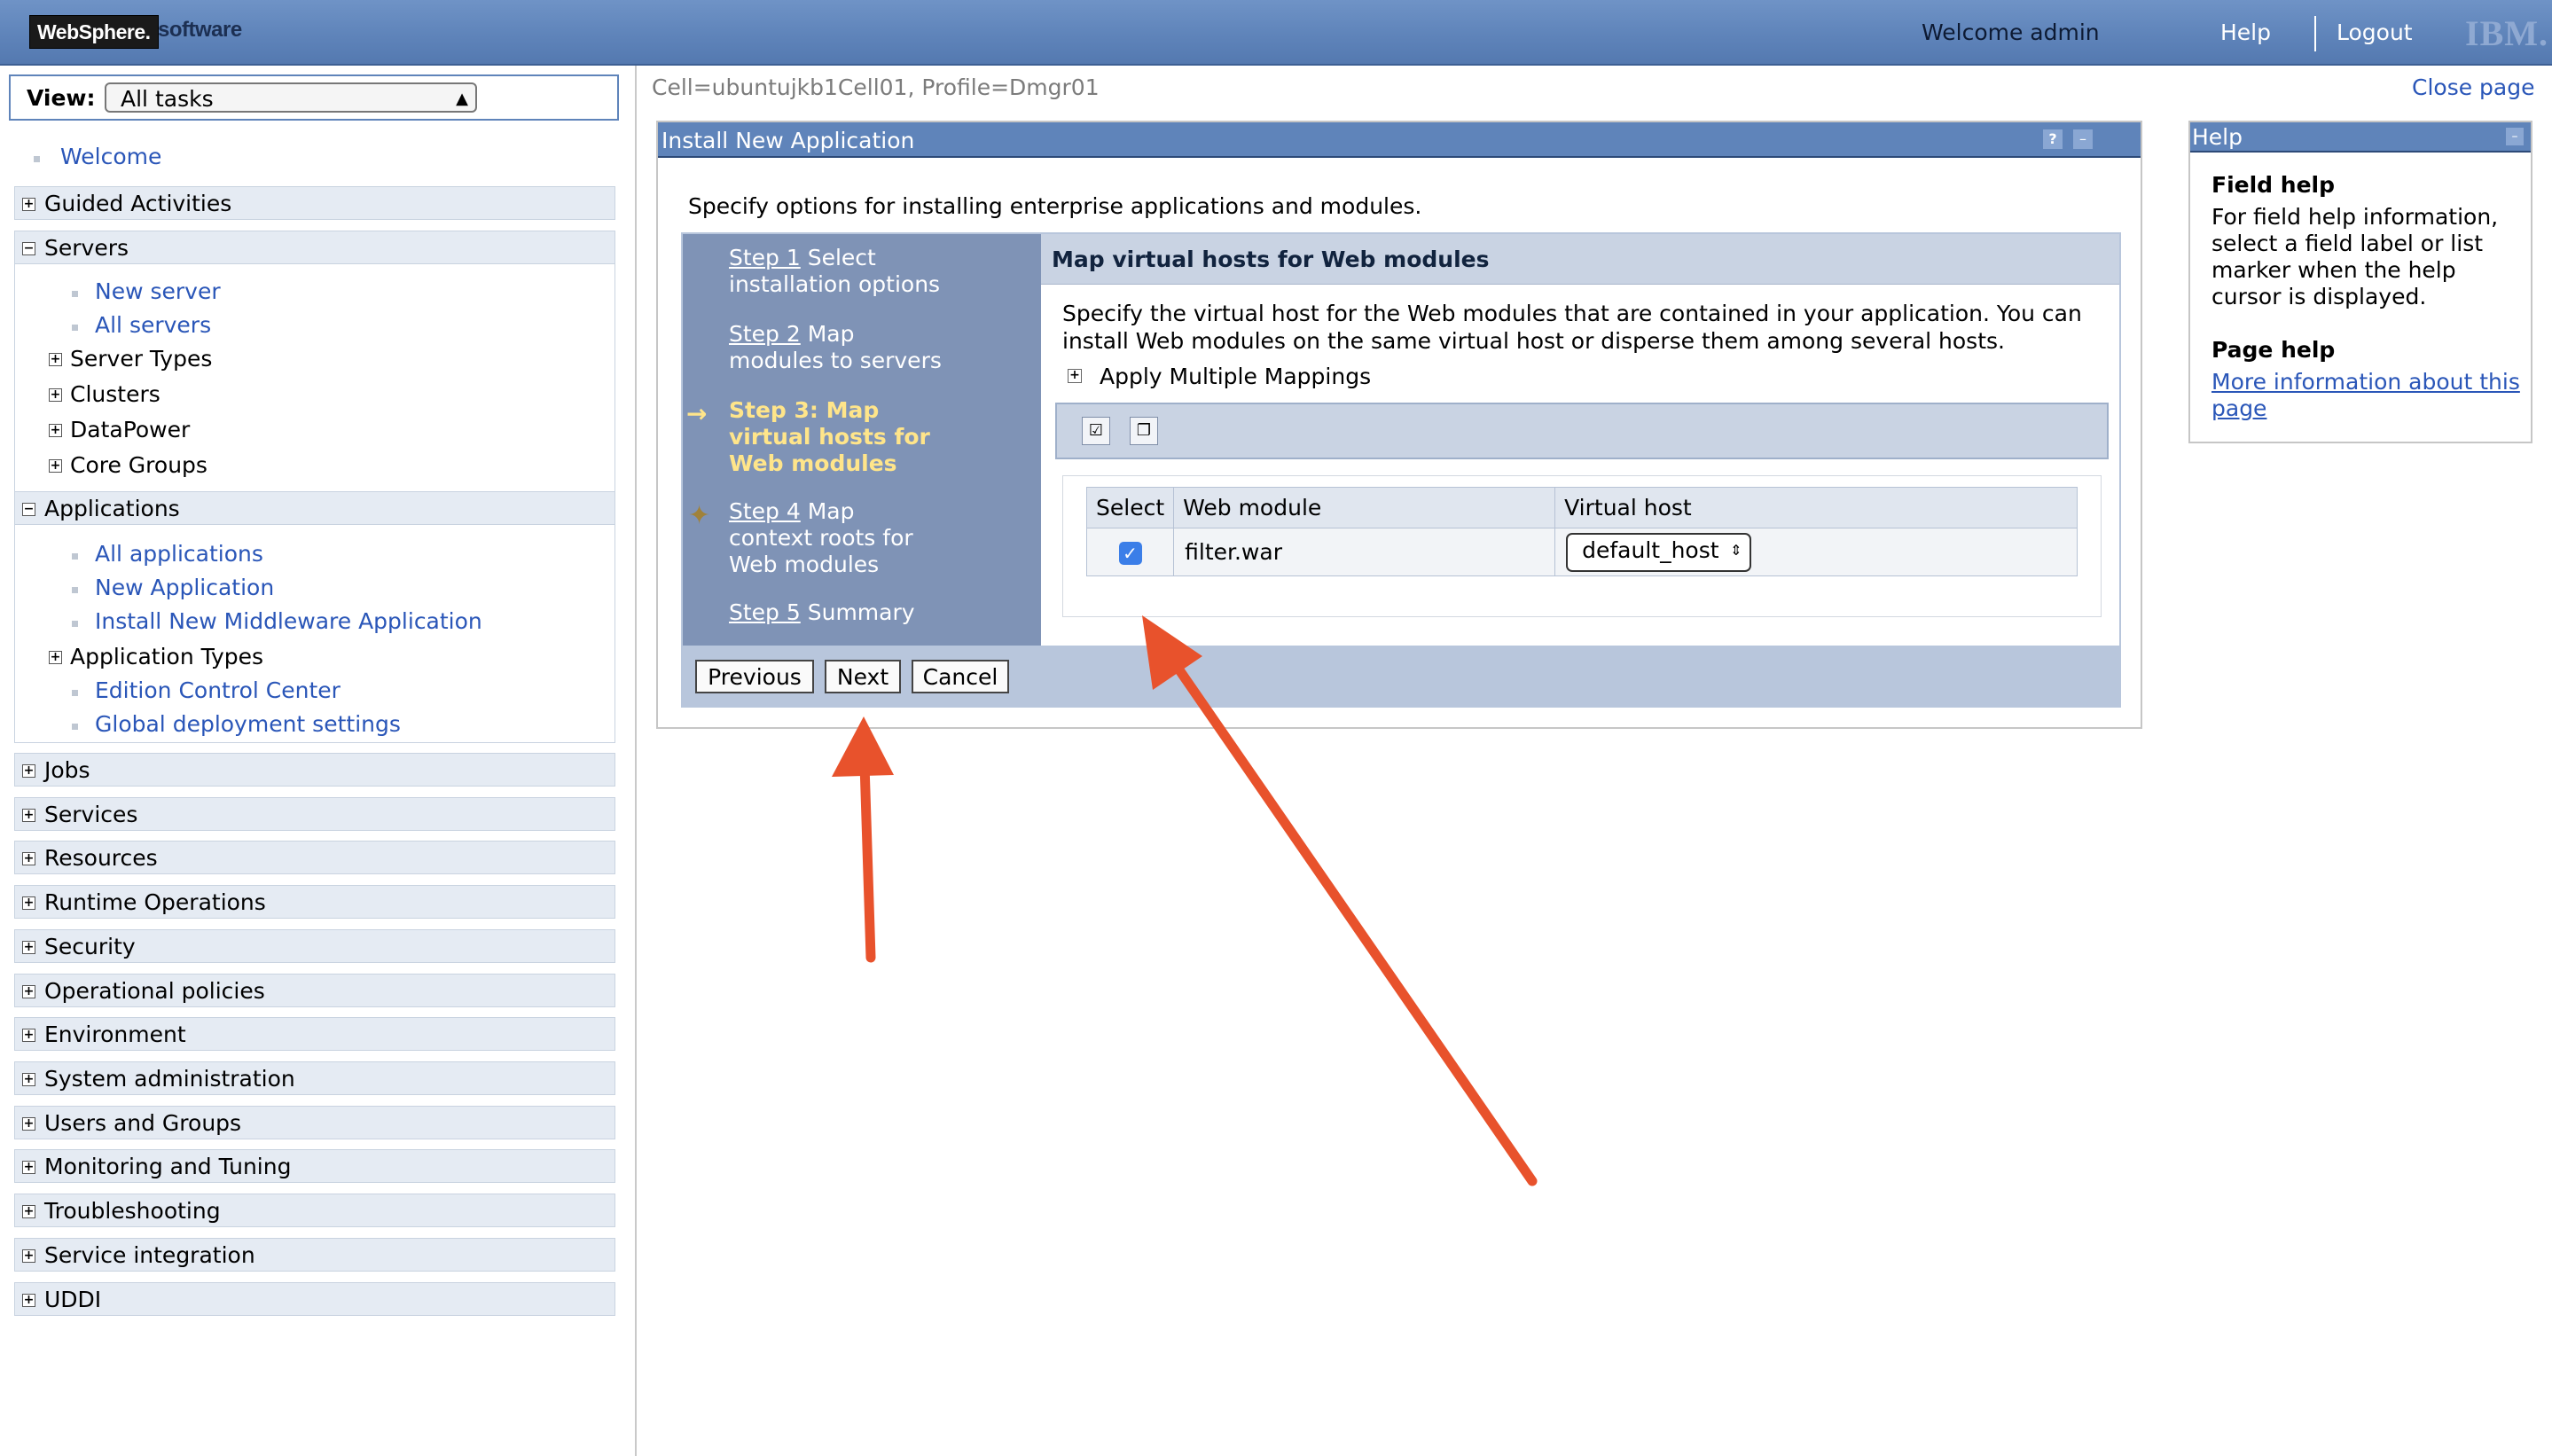 The image size is (2552, 1456). What do you see at coordinates (112, 508) in the screenshot?
I see `nav-category-label: Applications` at bounding box center [112, 508].